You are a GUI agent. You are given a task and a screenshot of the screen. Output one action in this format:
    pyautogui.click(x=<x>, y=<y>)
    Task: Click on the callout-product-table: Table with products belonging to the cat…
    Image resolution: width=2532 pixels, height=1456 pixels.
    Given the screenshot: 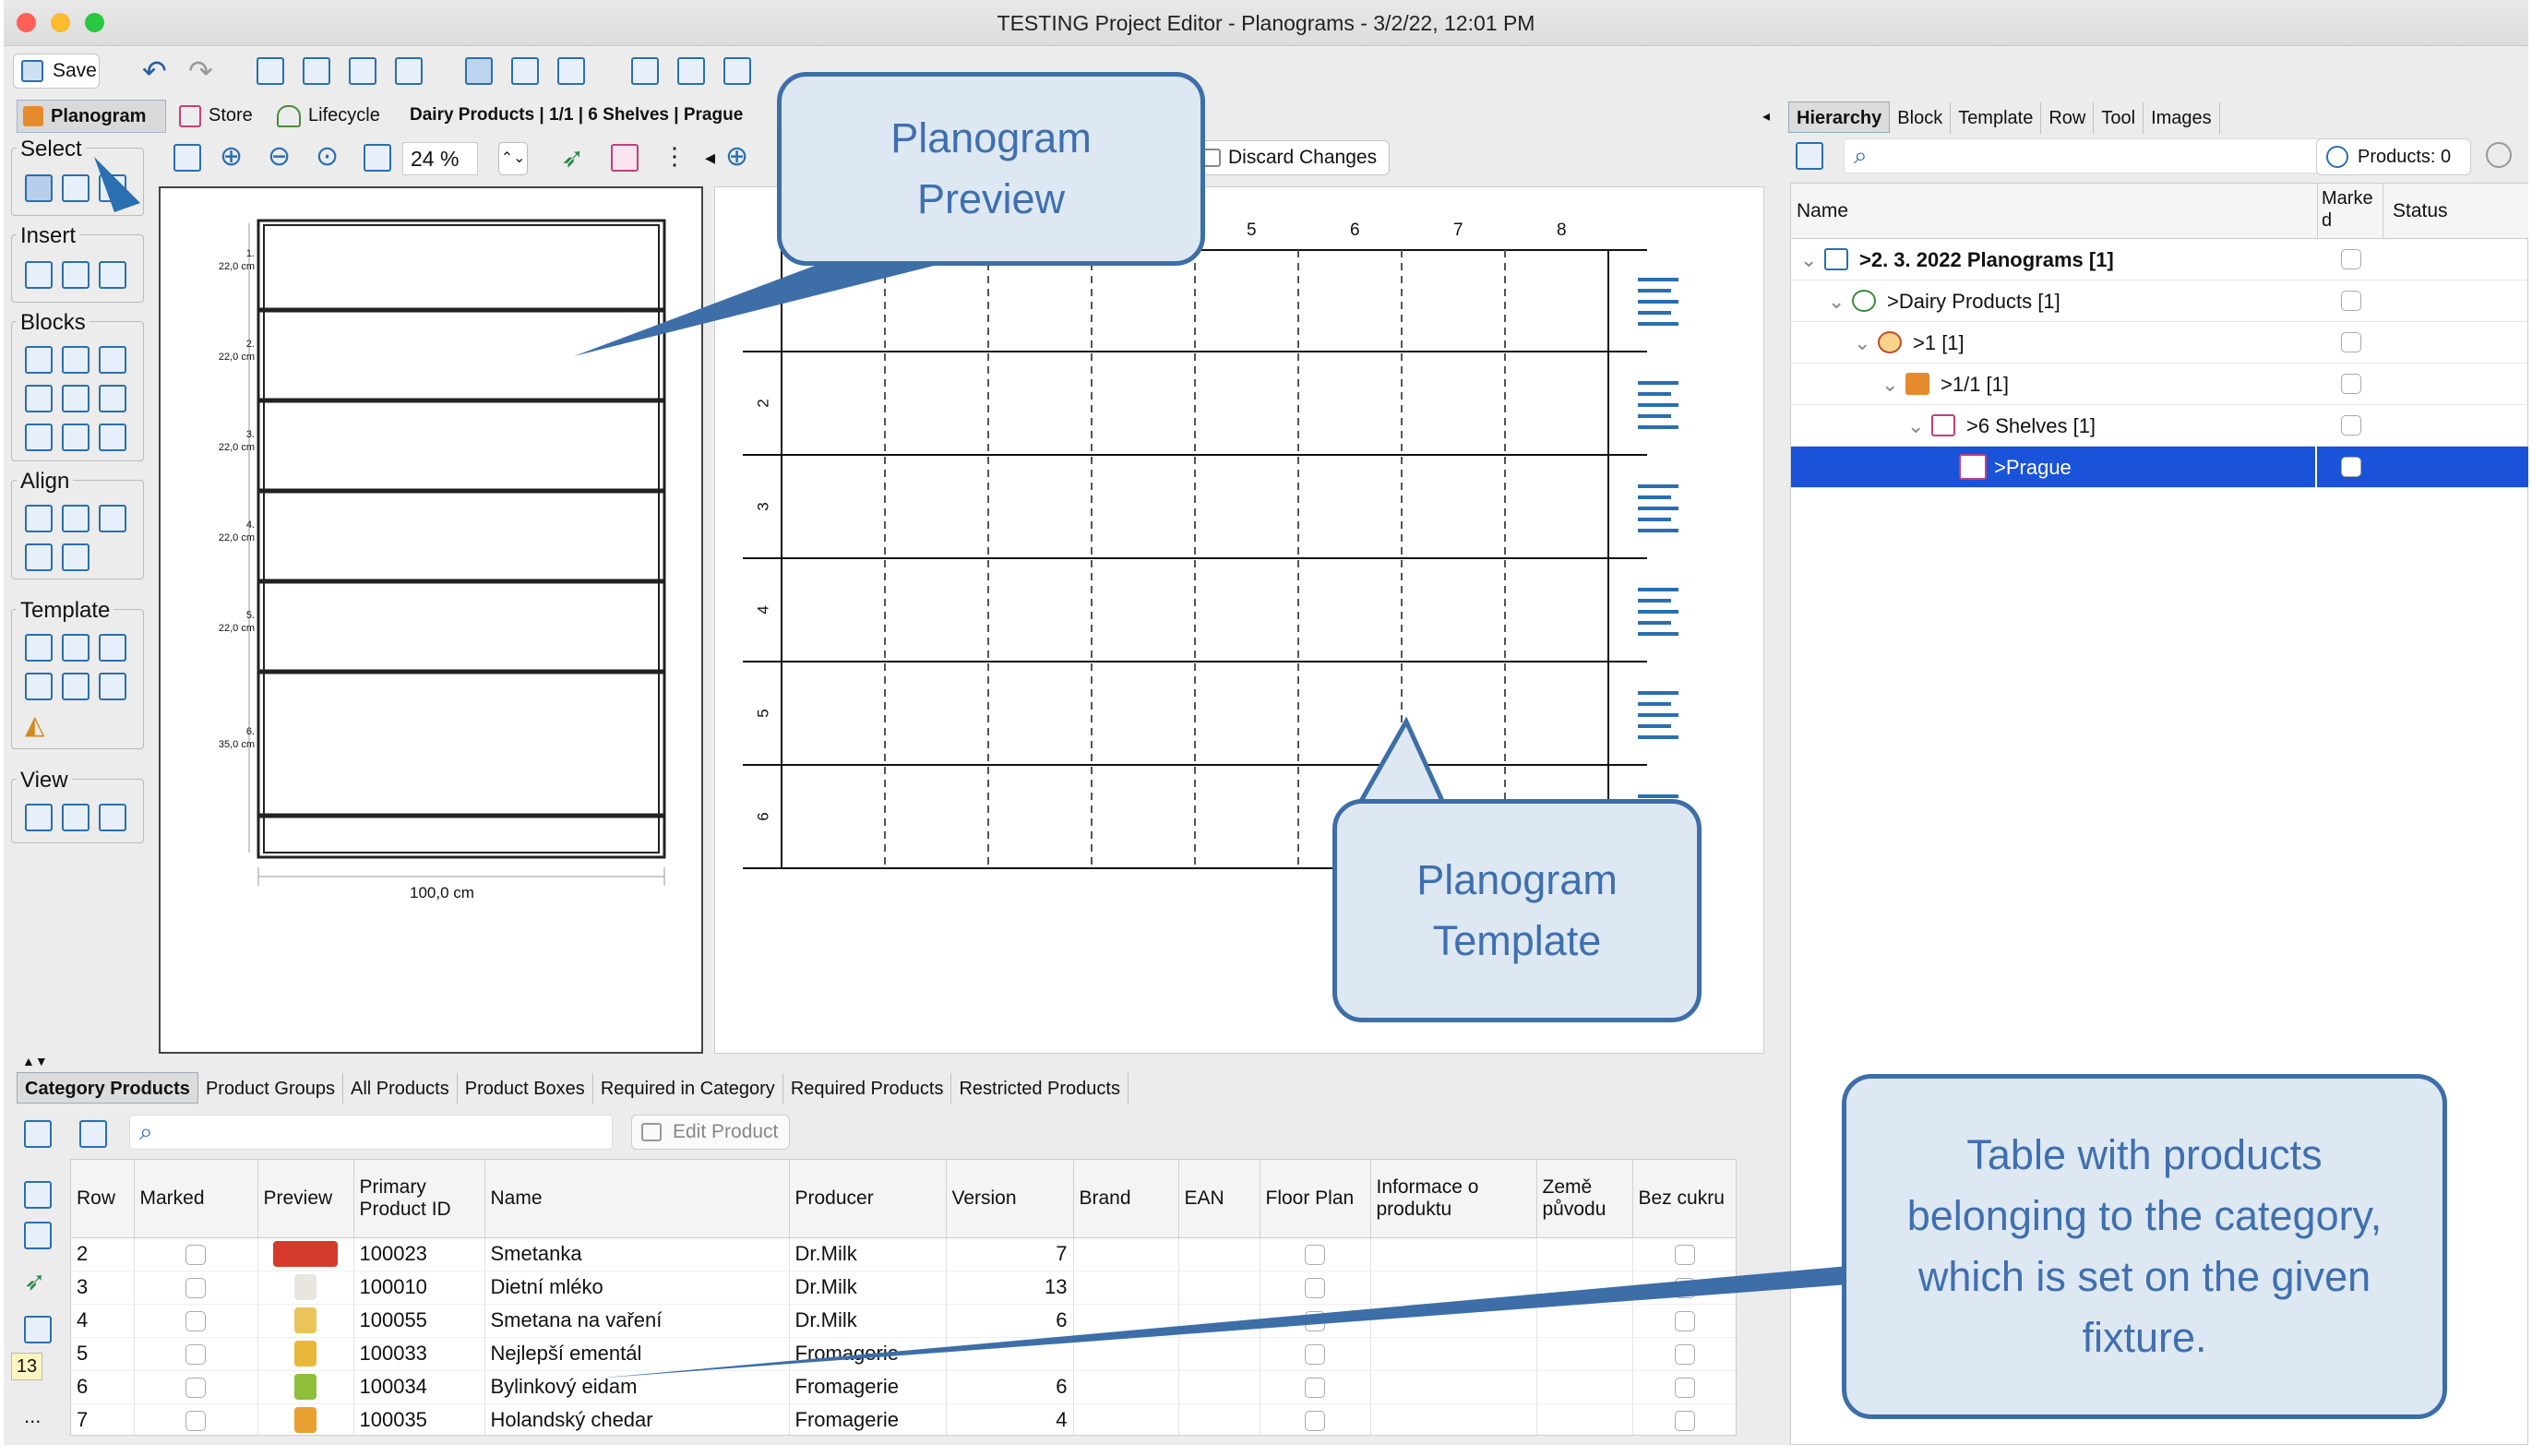 What is the action you would take?
    pyautogui.click(x=2144, y=1246)
    